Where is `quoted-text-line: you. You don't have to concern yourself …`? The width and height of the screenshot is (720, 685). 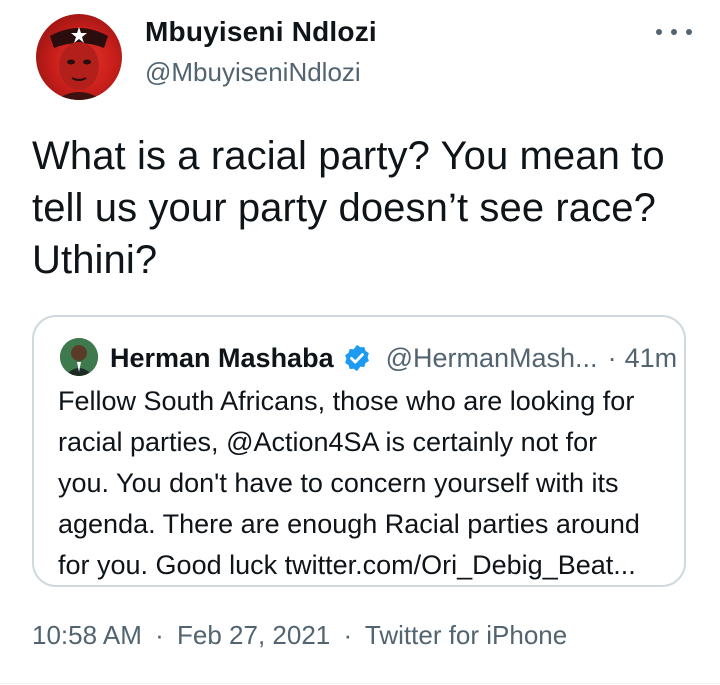
quoted-text-line: you. You don't have to concern yourself … is located at coordinates (338, 483).